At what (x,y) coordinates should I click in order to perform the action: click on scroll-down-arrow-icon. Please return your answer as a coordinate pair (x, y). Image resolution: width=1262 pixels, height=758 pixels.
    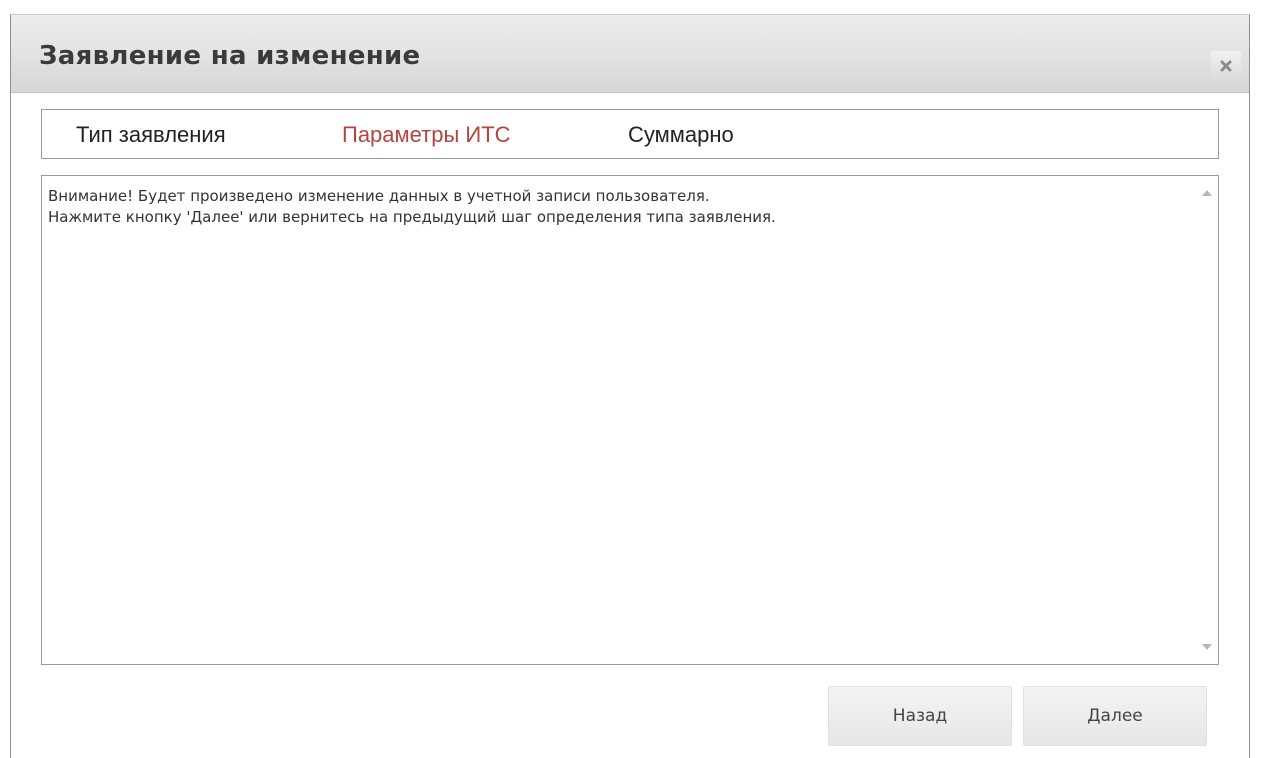
    Looking at the image, I should click on (1207, 647).